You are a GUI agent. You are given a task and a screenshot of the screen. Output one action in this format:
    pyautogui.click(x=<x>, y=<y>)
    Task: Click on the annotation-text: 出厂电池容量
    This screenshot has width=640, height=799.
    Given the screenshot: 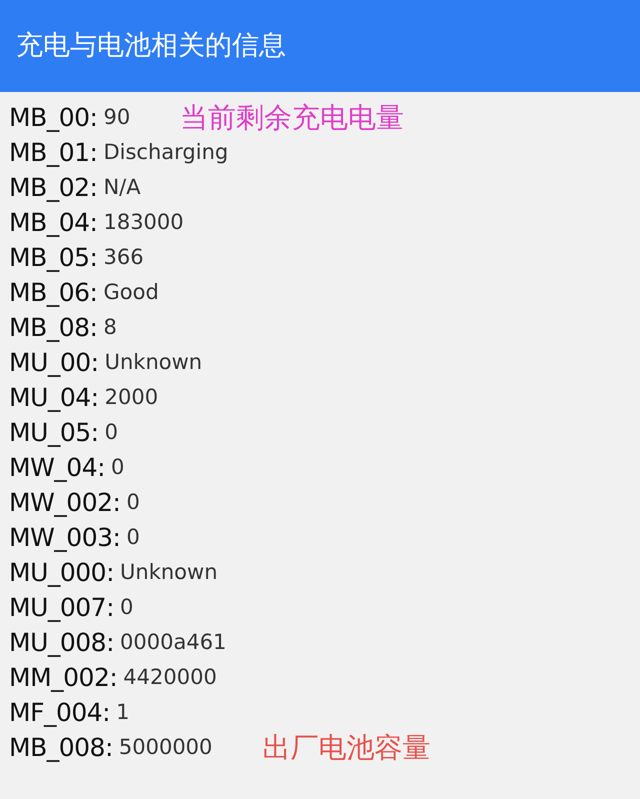 What is the action you would take?
    pyautogui.click(x=346, y=748)
    